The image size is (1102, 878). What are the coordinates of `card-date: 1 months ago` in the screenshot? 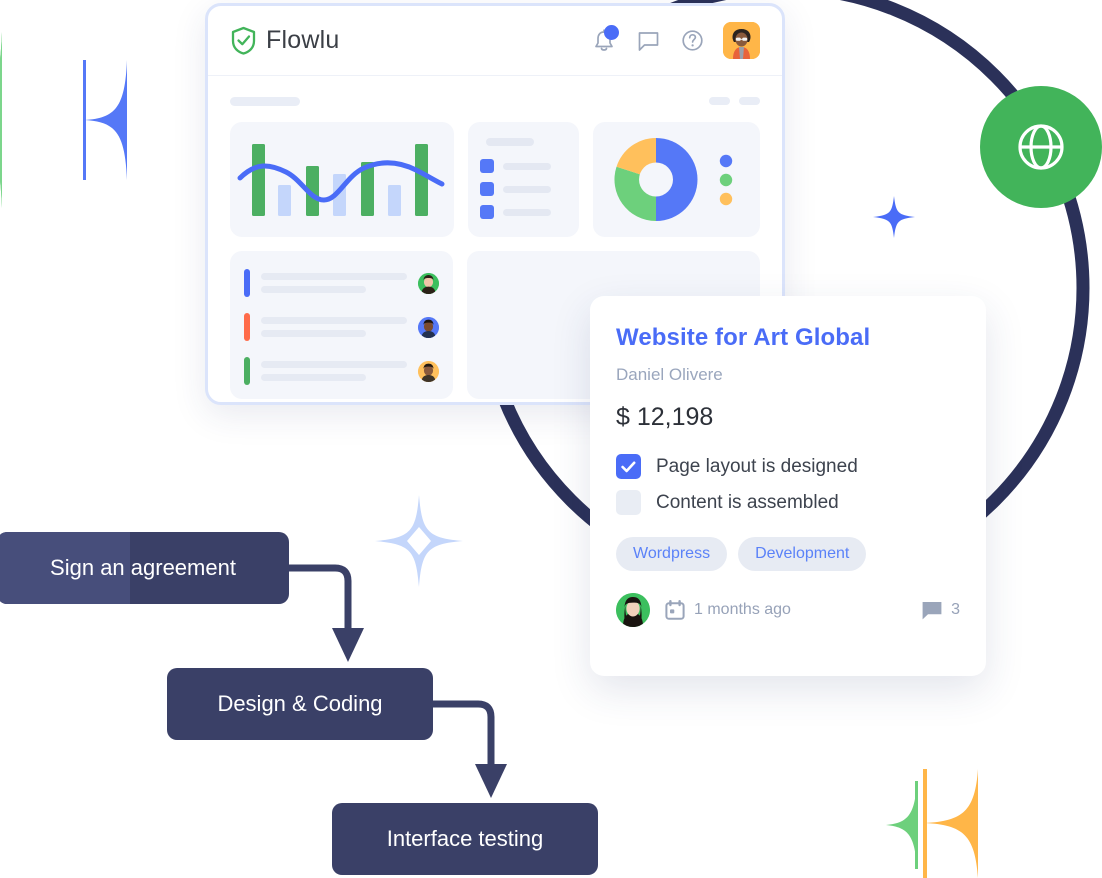 It's located at (727, 610).